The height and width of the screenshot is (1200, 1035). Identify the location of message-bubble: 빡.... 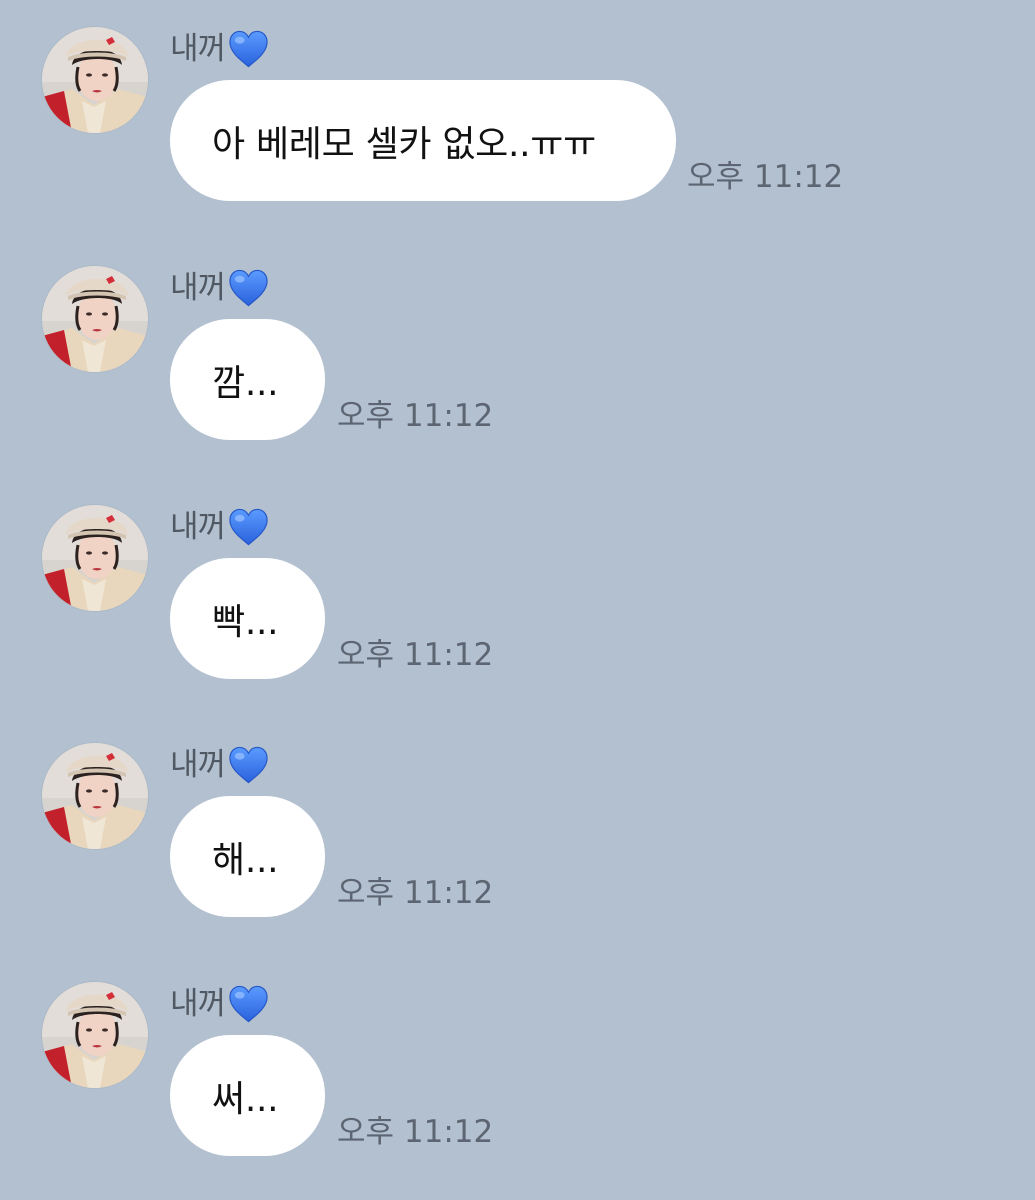
(247, 618).